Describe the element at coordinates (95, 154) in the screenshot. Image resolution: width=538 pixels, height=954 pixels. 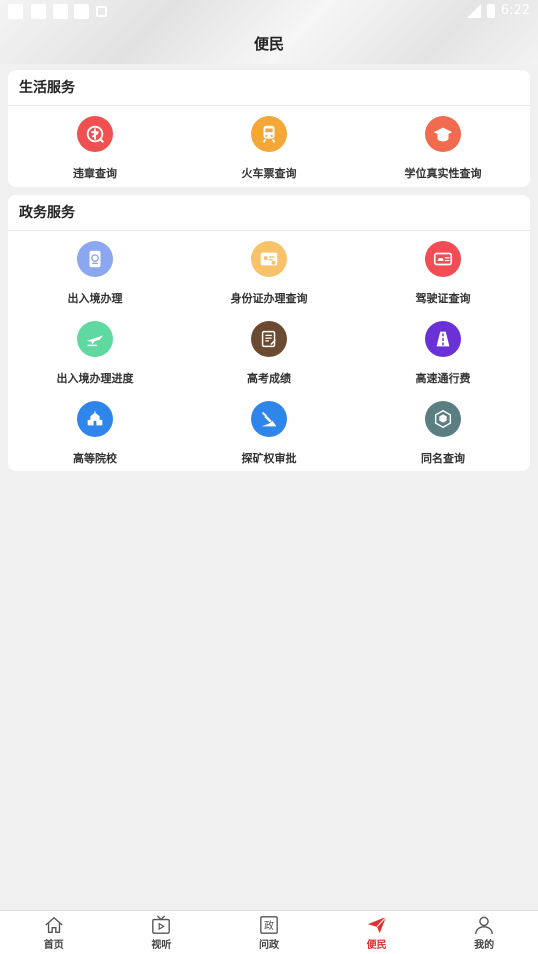
I see `service-violation-query: 违章查询` at that location.